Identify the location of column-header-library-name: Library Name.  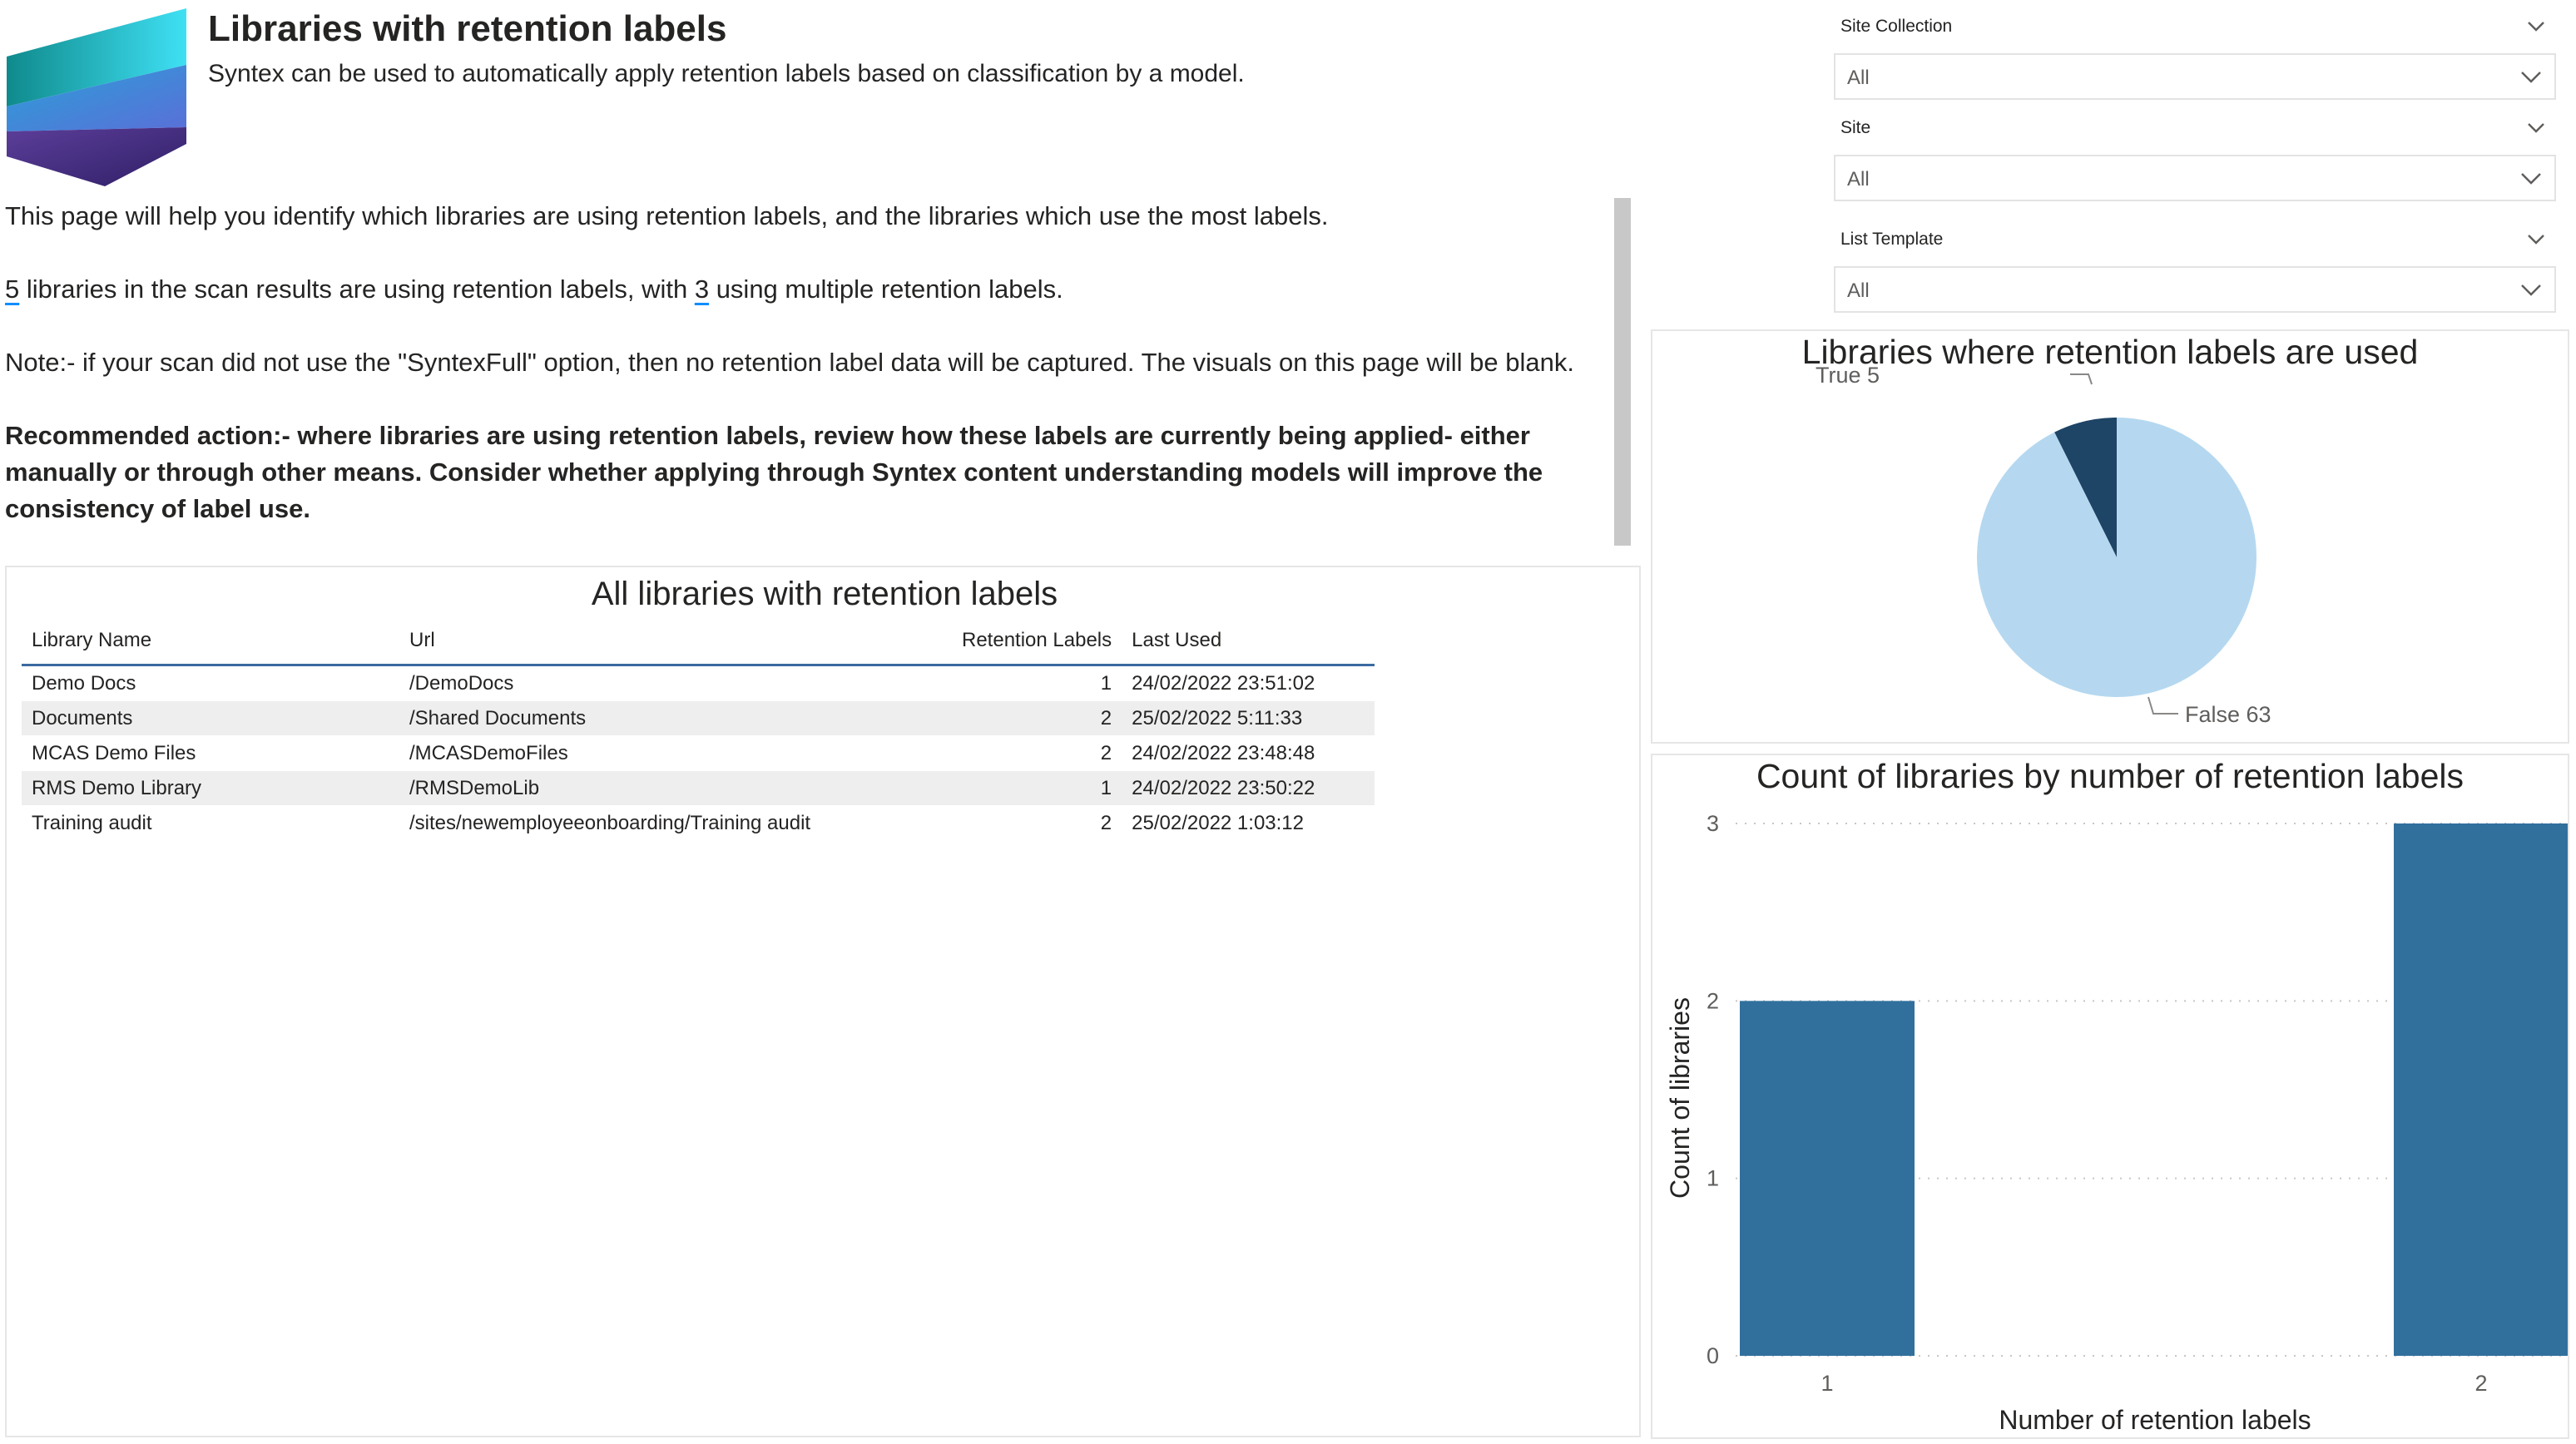
(211, 642).